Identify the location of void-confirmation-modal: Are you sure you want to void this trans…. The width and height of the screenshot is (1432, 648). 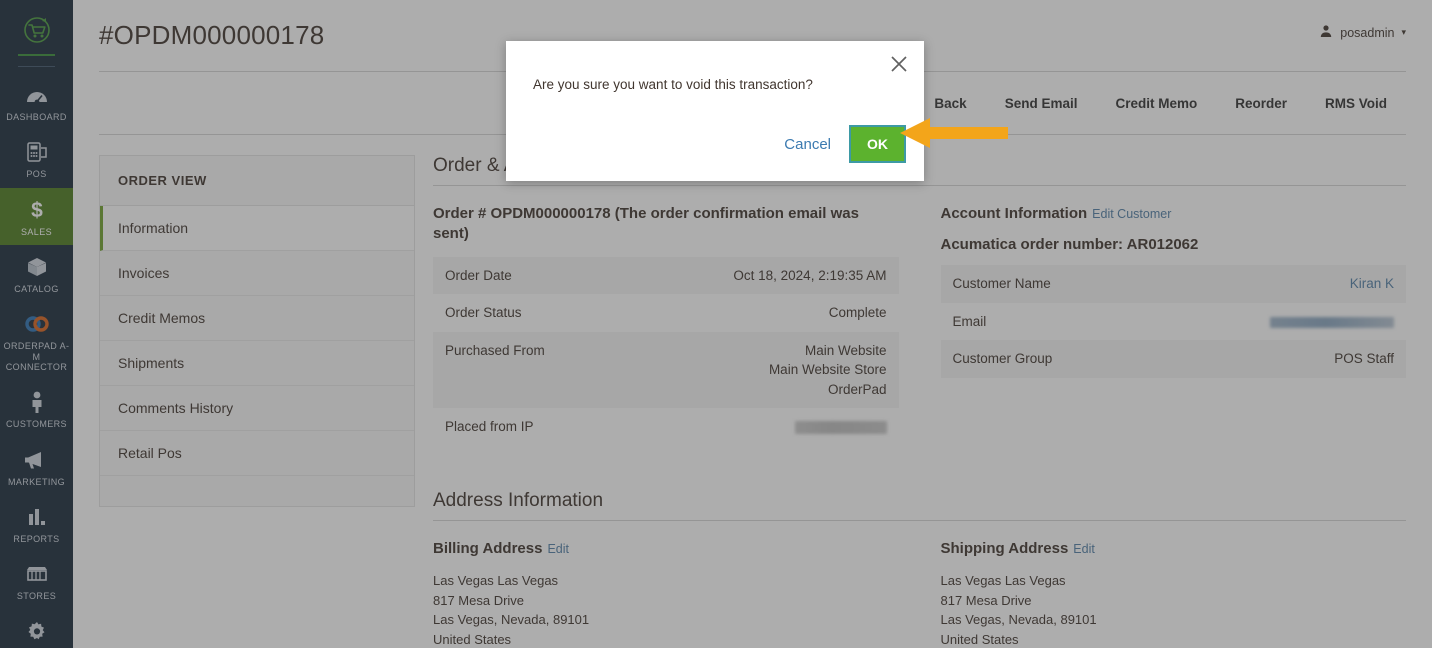
(715, 111).